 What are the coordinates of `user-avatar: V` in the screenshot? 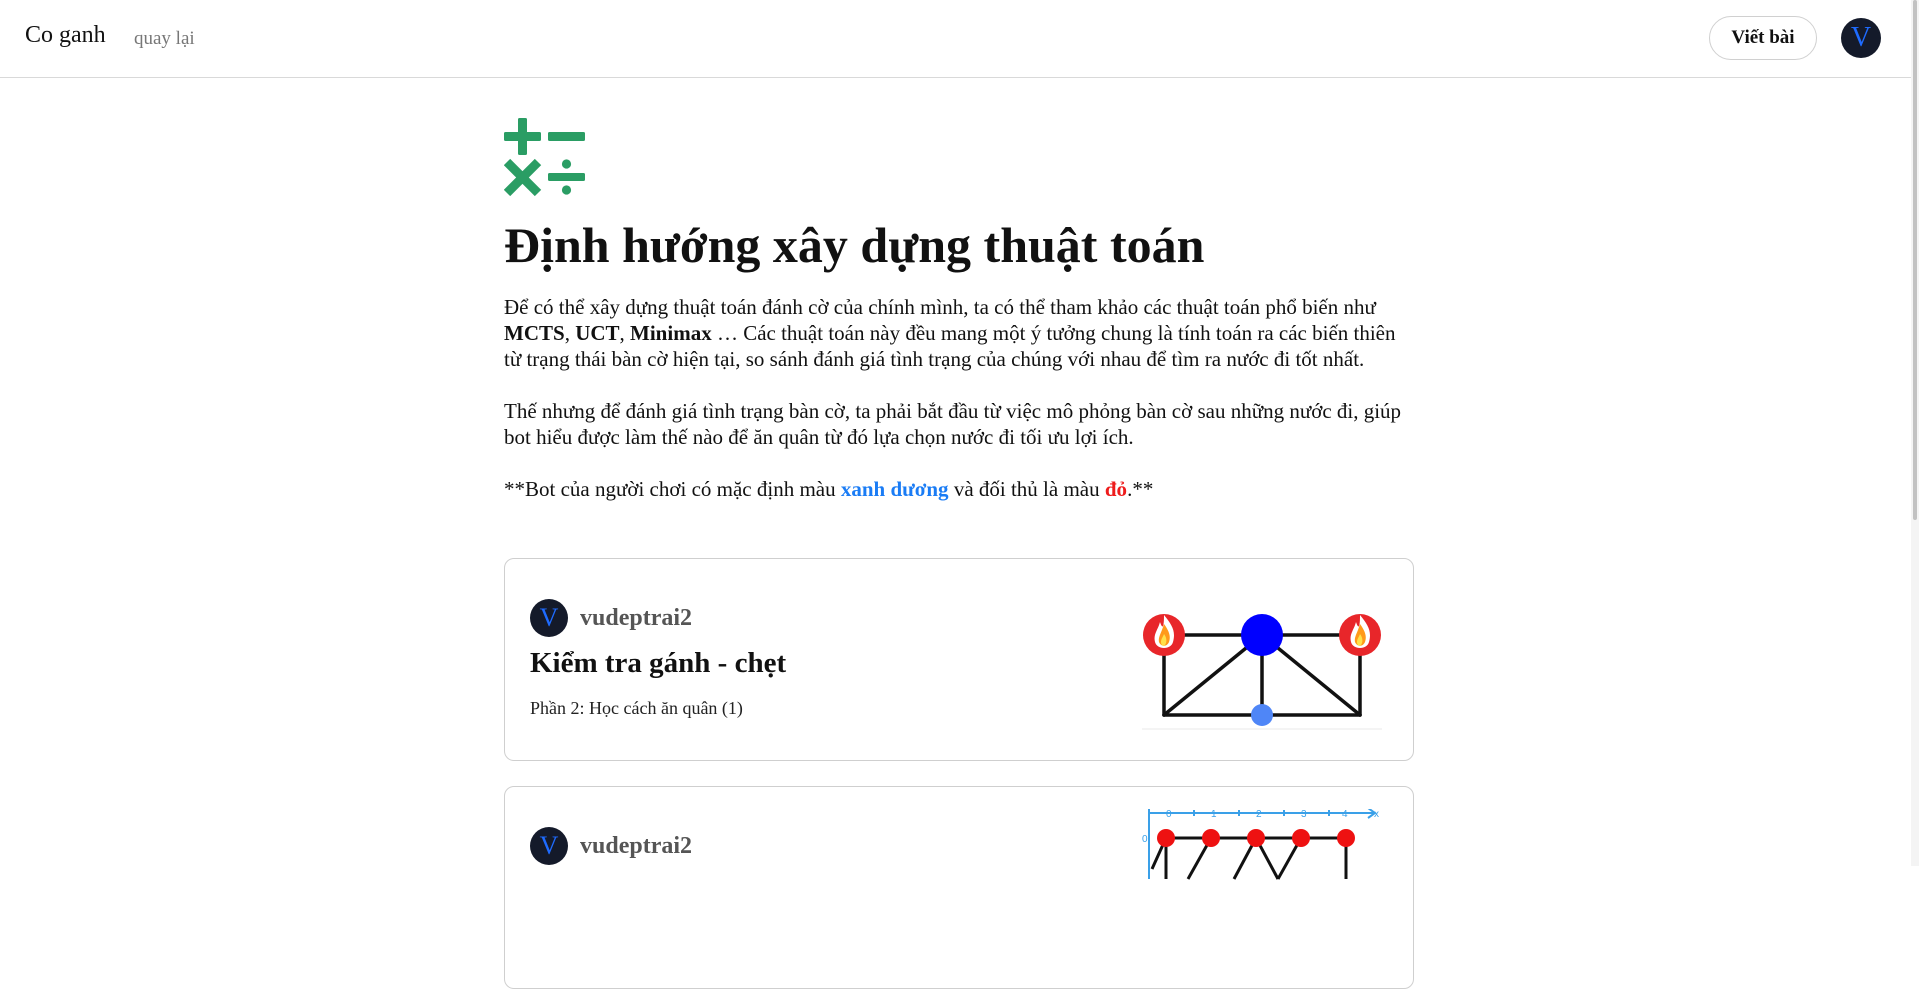 It's located at (1861, 38).